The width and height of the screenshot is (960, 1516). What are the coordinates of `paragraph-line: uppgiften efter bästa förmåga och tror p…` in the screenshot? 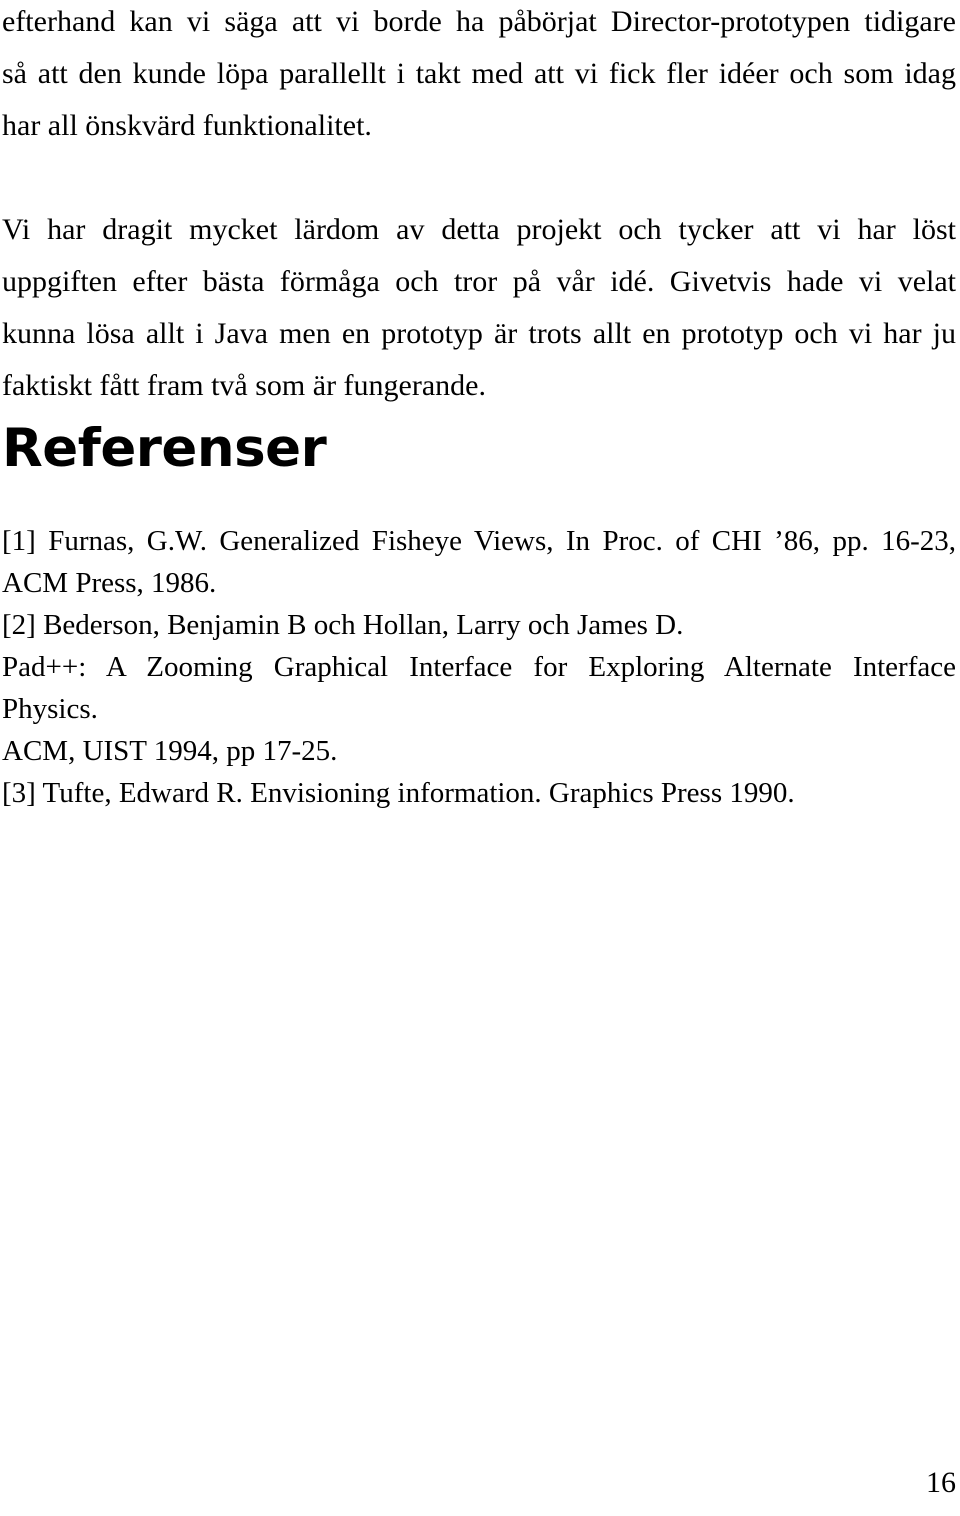 It's located at (479, 281).